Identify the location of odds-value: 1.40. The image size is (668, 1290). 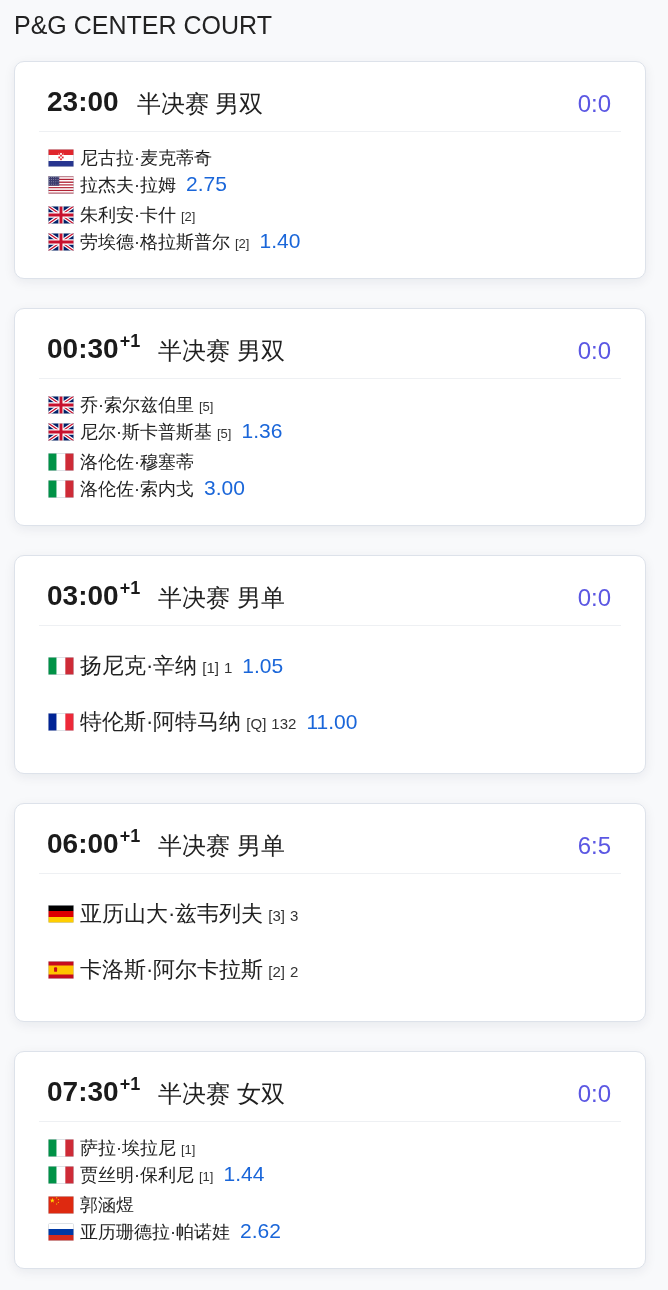
(280, 240).